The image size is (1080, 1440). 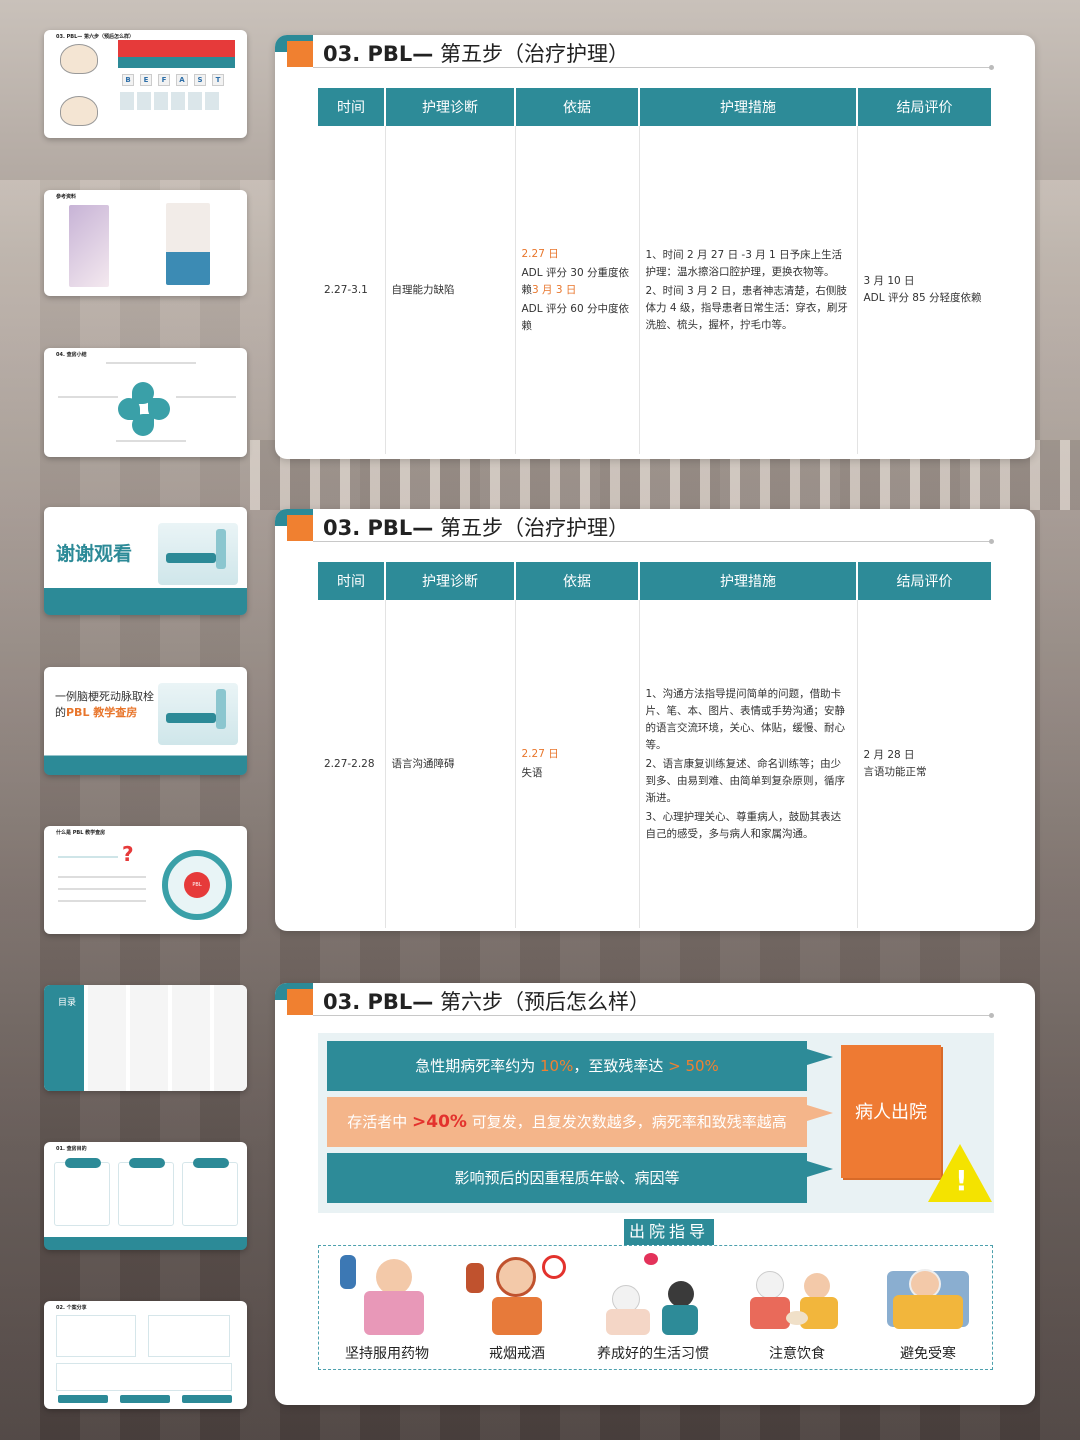 I want to click on flower-petal-icon, so click(x=143, y=425).